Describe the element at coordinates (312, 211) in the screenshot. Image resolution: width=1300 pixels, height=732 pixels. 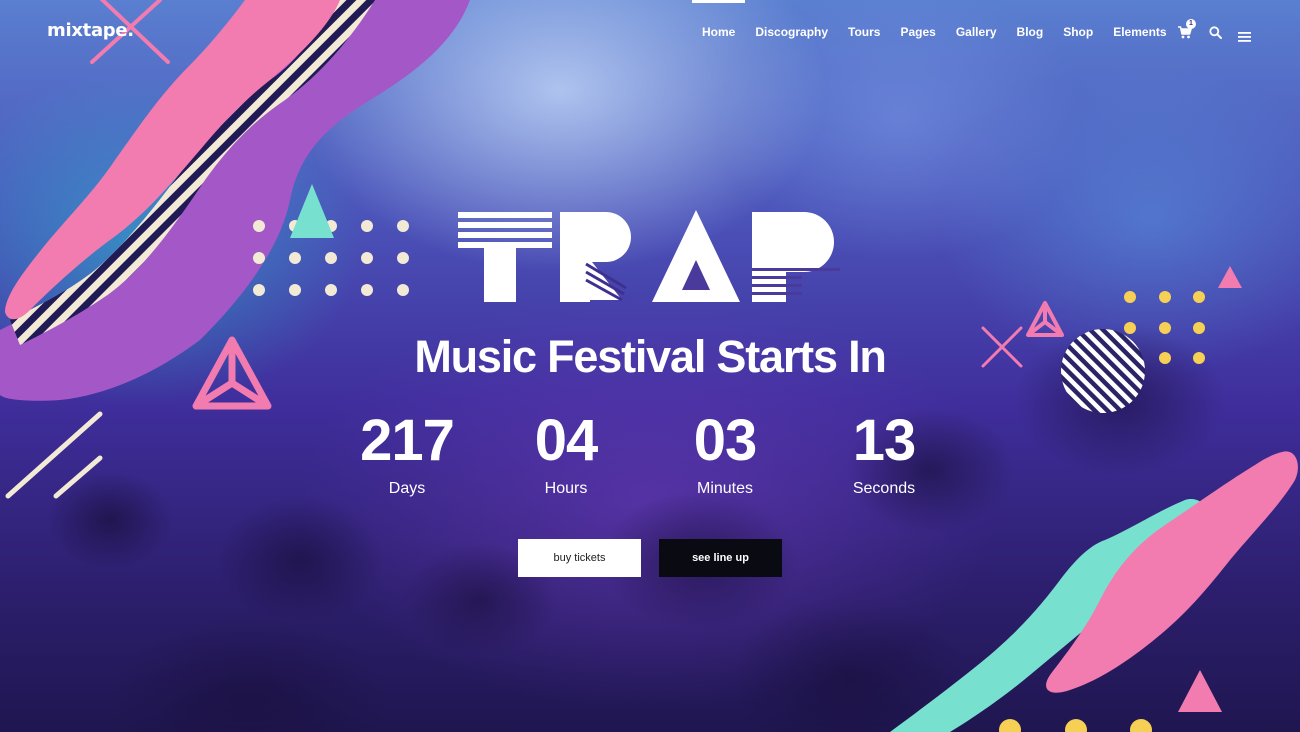
I see `mint-triangle` at that location.